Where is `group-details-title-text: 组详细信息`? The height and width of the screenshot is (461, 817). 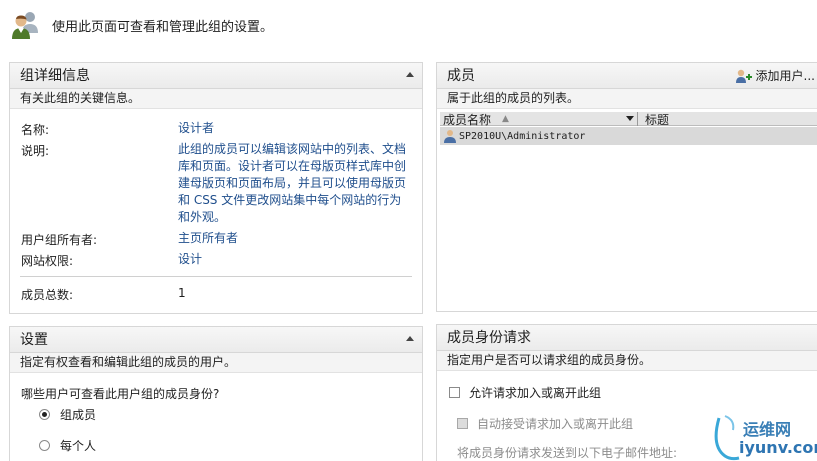
group-details-title-text: 组详细信息 is located at coordinates (55, 76).